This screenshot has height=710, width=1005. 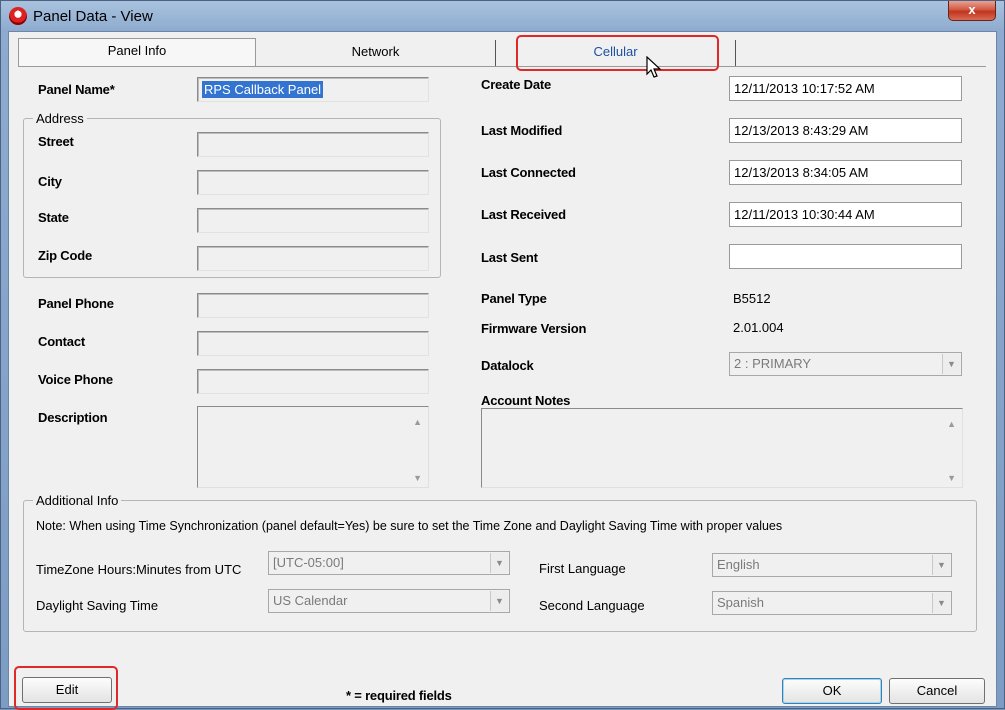 What do you see at coordinates (313, 343) in the screenshot?
I see `contact-field` at bounding box center [313, 343].